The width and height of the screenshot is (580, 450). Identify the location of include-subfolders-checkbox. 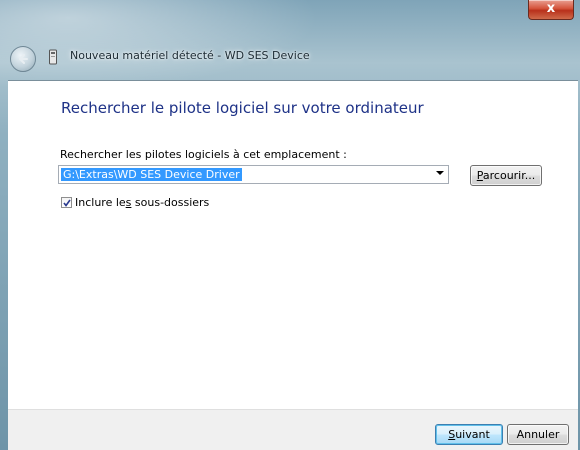
(66, 202).